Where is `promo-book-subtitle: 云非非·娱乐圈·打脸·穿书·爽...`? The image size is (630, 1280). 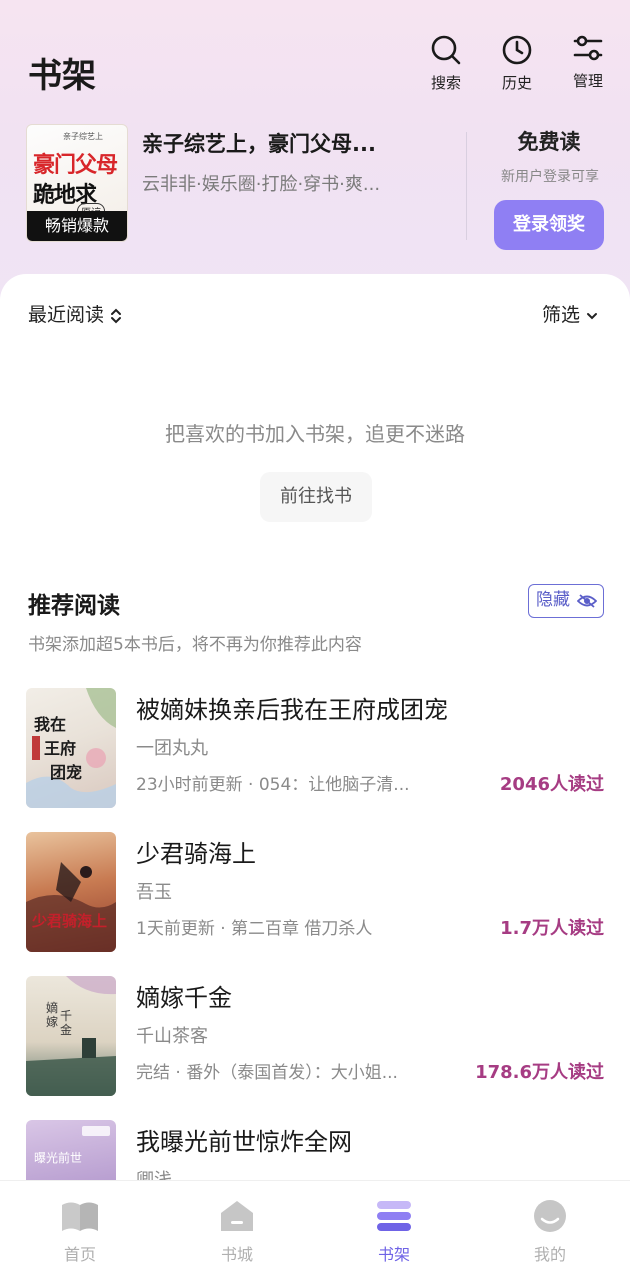 promo-book-subtitle: 云非非·娱乐圈·打脸·穿书·爽... is located at coordinates (261, 184).